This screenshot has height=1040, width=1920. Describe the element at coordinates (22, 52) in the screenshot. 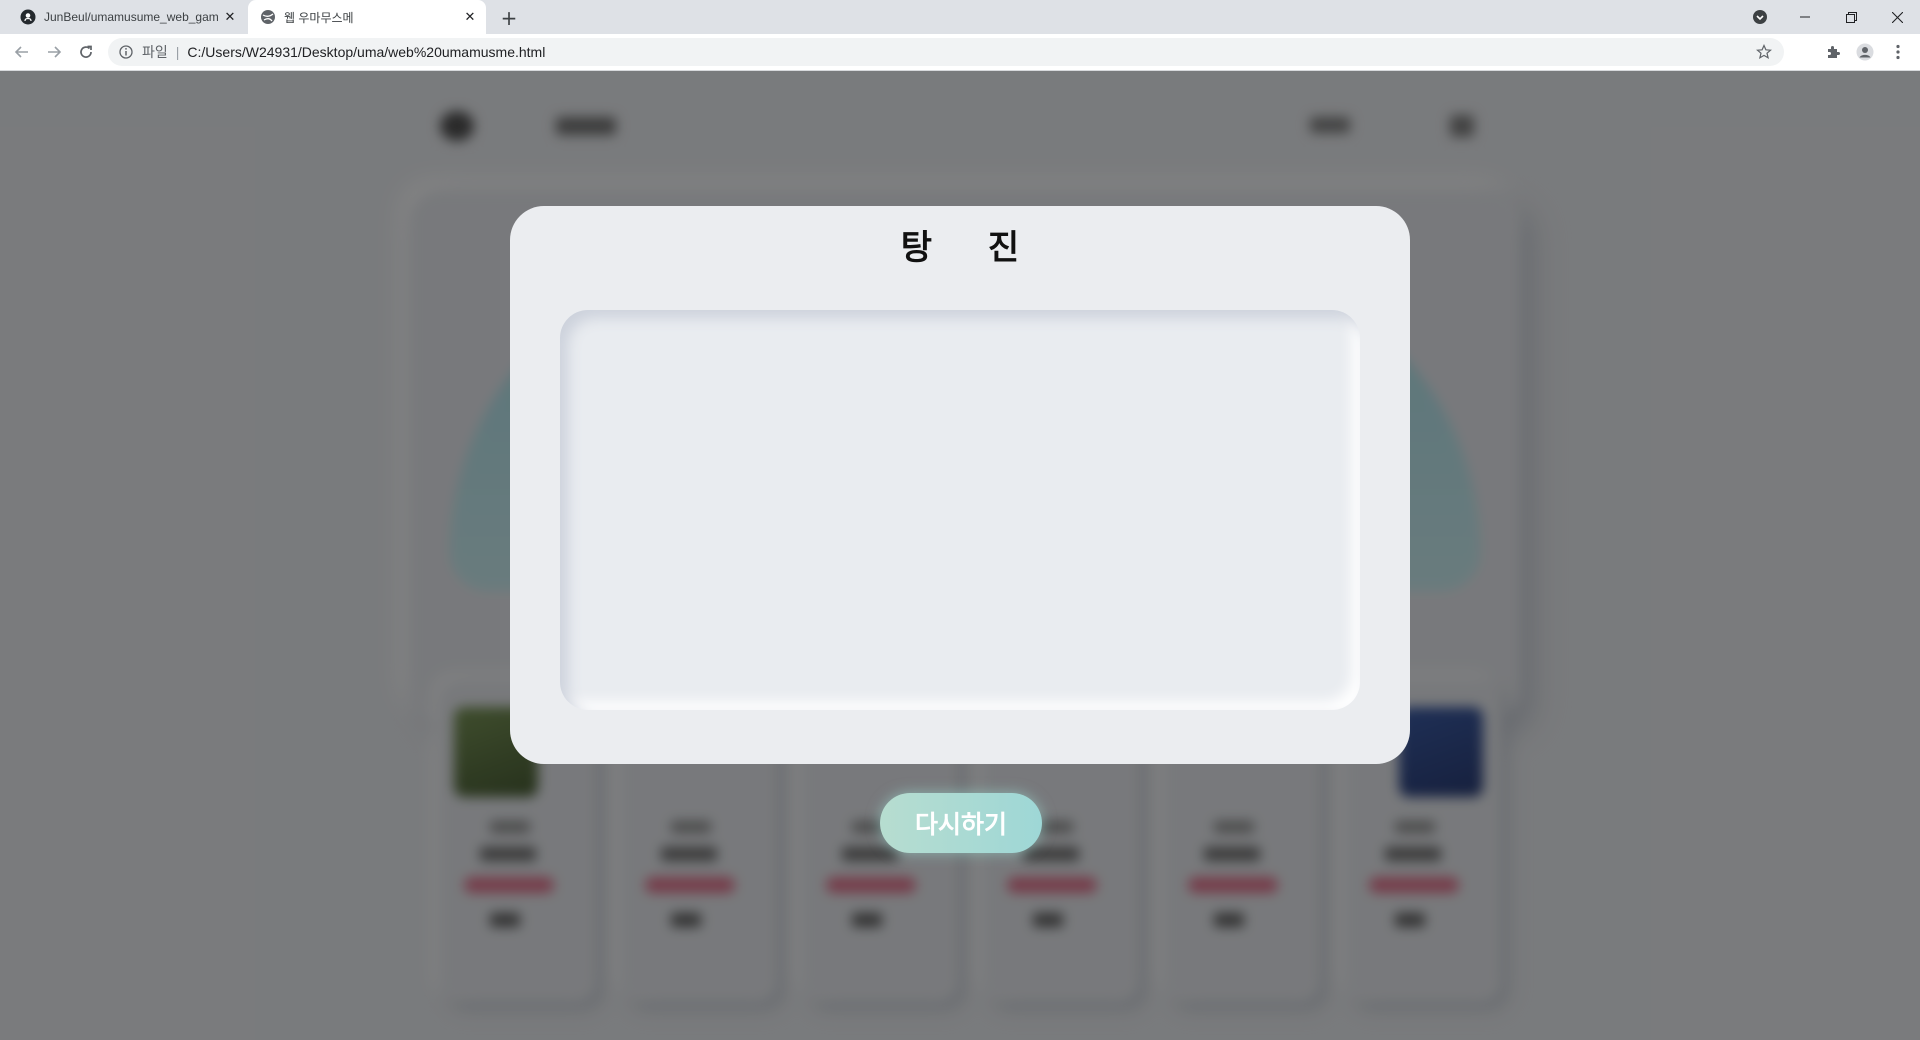

I see `back-arrow-icon` at that location.